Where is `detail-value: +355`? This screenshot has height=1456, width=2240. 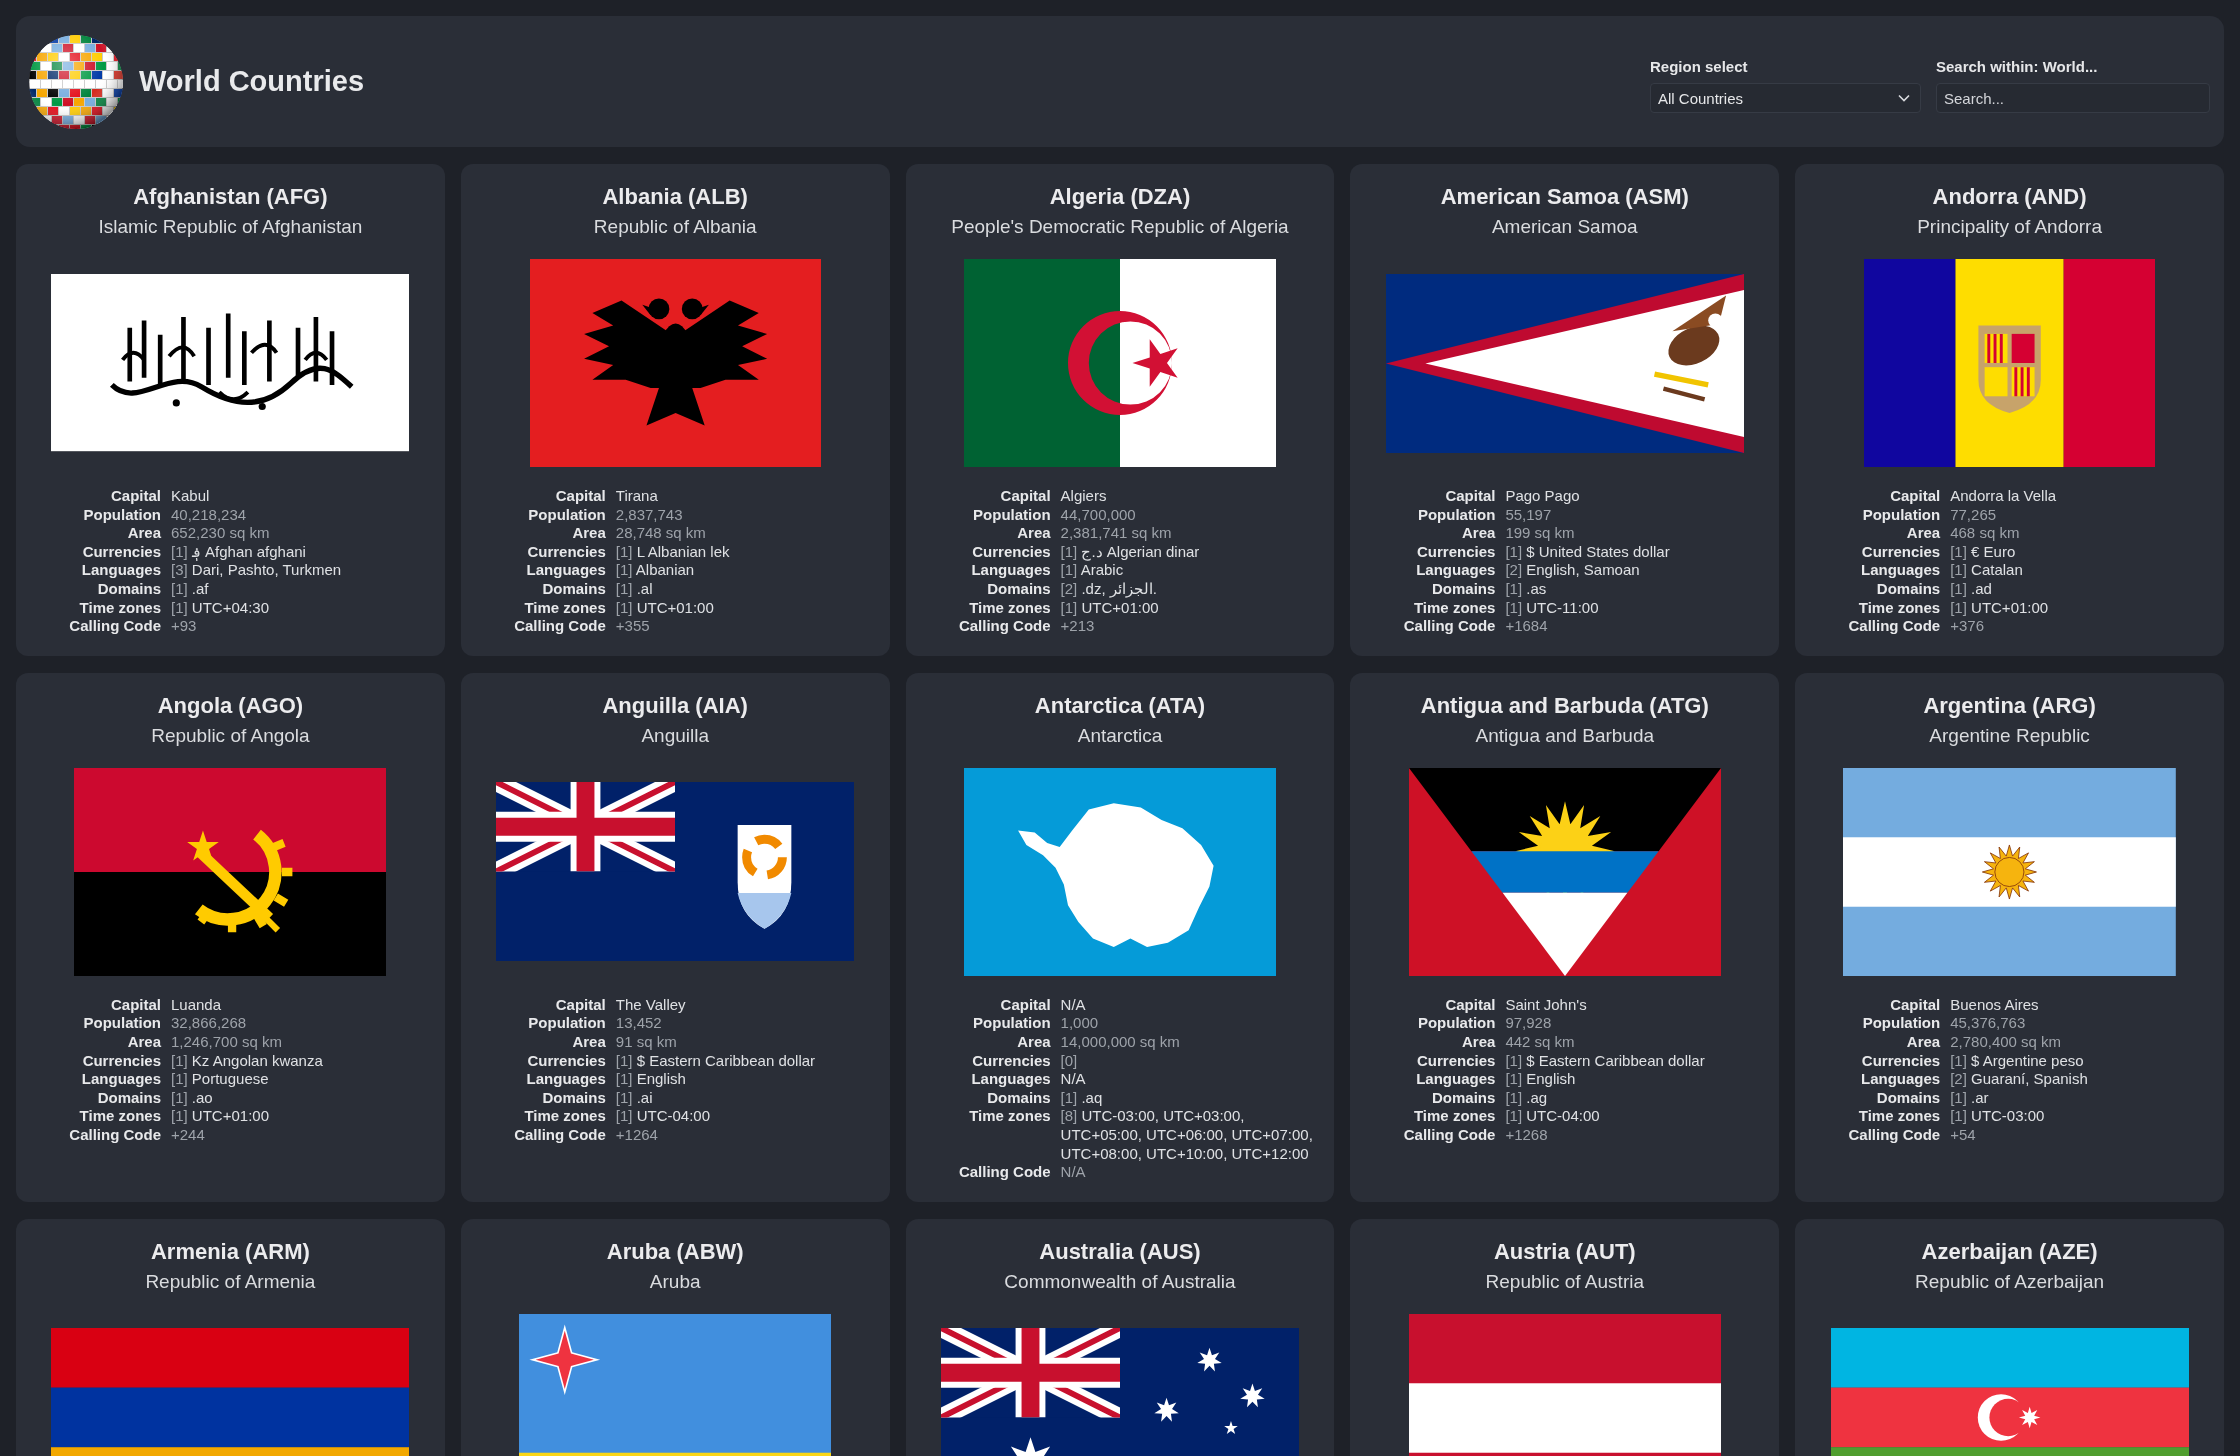 detail-value: +355 is located at coordinates (633, 626).